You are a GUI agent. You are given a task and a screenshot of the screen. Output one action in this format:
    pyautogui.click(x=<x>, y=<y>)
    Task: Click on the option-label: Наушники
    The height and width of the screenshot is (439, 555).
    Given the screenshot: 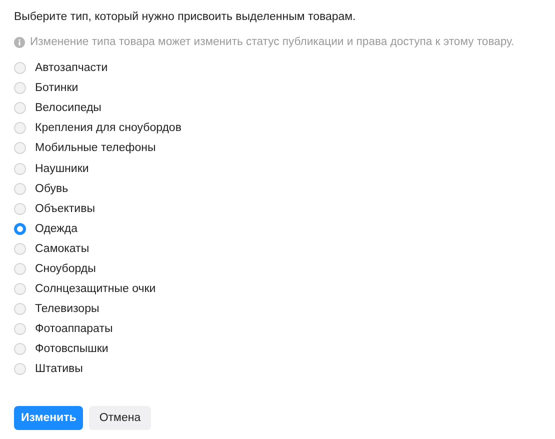 What is the action you would take?
    pyautogui.click(x=62, y=169)
    